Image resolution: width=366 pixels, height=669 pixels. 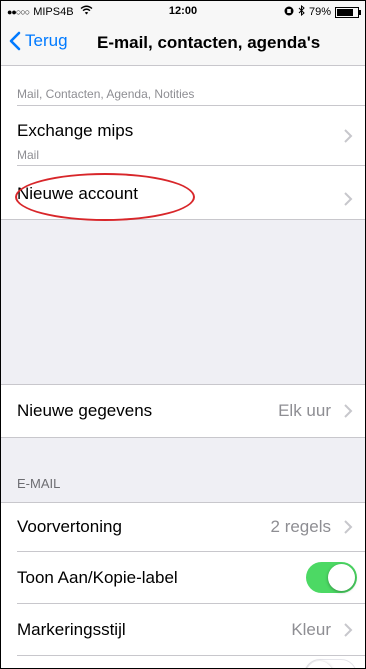 What do you see at coordinates (85, 410) in the screenshot?
I see `fetch-new-data-label: Nieuwe gegevens` at bounding box center [85, 410].